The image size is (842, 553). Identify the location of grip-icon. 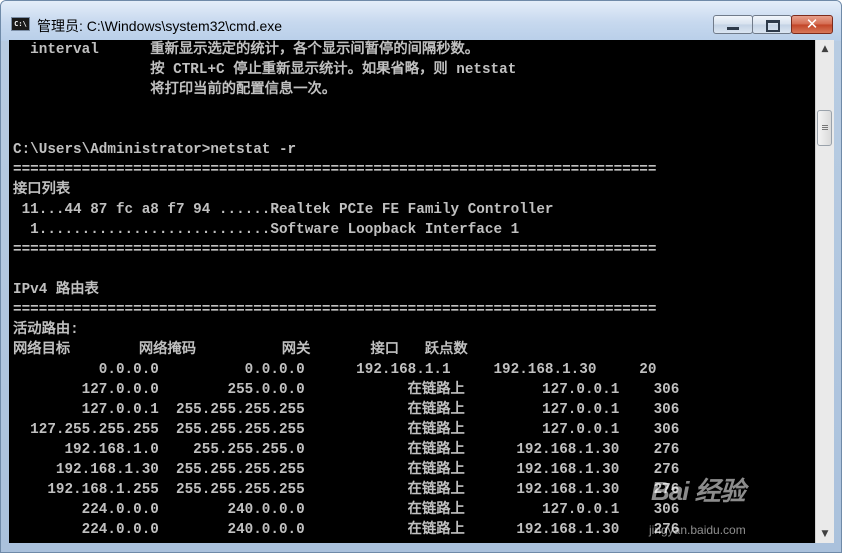
(825, 125).